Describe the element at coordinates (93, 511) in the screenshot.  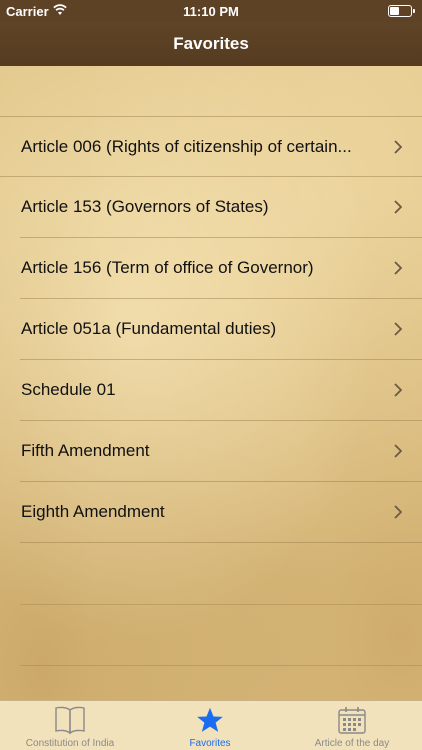
I see `list-item-label: Eighth Amendment` at that location.